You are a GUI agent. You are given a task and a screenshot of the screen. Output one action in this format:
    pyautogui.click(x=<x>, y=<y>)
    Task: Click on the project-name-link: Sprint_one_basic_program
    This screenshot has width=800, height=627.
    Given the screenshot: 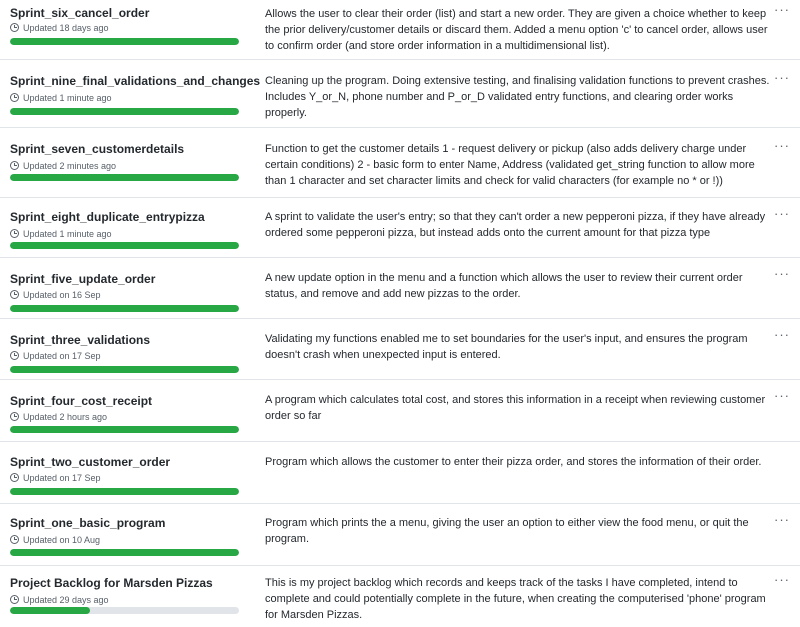 What is the action you would take?
    pyautogui.click(x=87, y=523)
    